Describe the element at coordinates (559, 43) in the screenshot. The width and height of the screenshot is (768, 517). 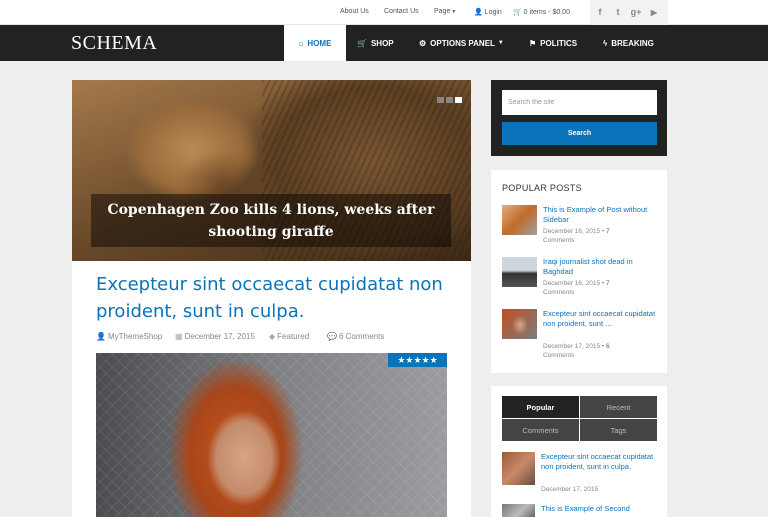
I see `nav-item-politics-label: POLITICS` at that location.